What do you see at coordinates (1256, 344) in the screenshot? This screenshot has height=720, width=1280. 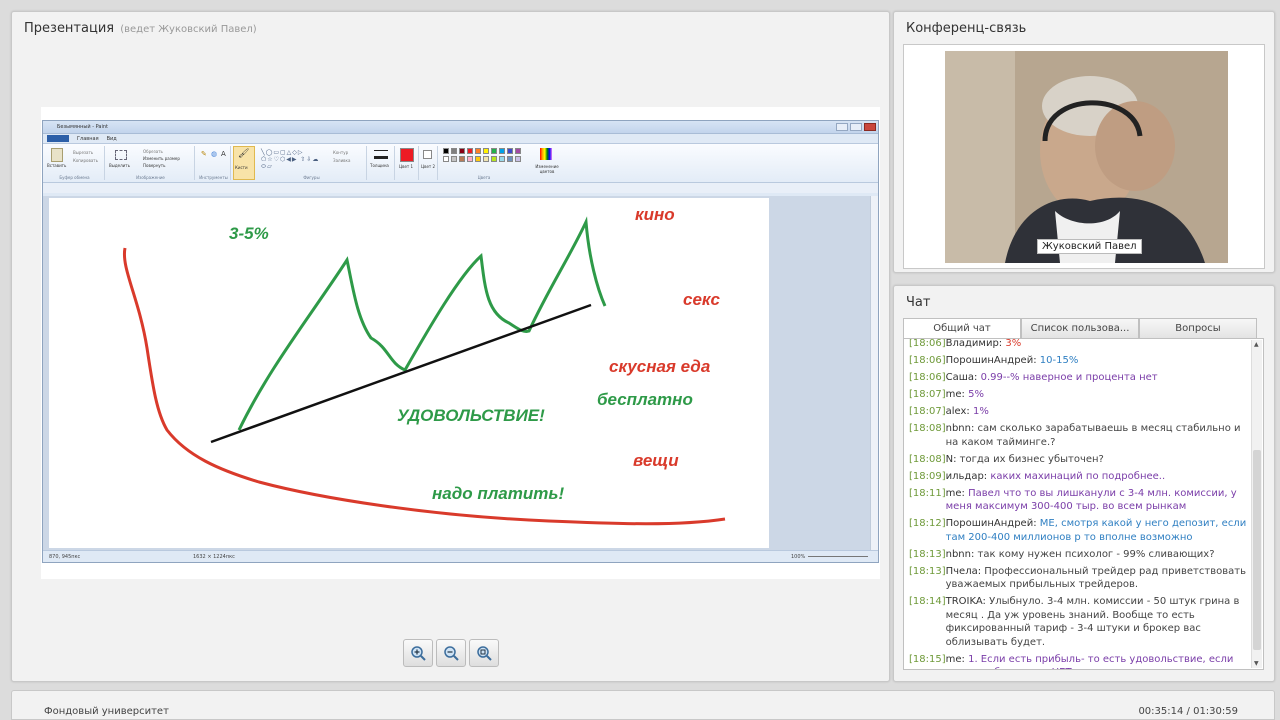 I see `scroll-up-icon: ▲` at bounding box center [1256, 344].